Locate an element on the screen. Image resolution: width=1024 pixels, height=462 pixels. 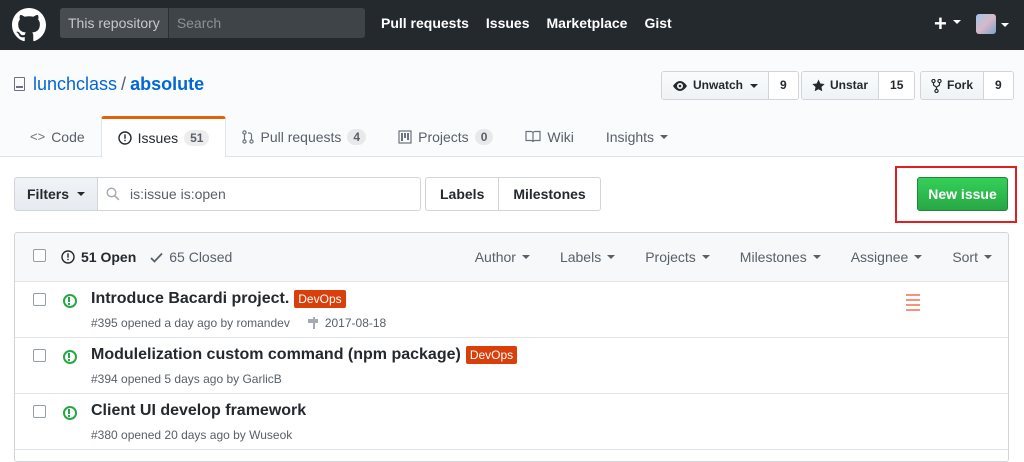
issue-meta: #380 opened 20 days ago by Wuseok is located at coordinates (191, 435).